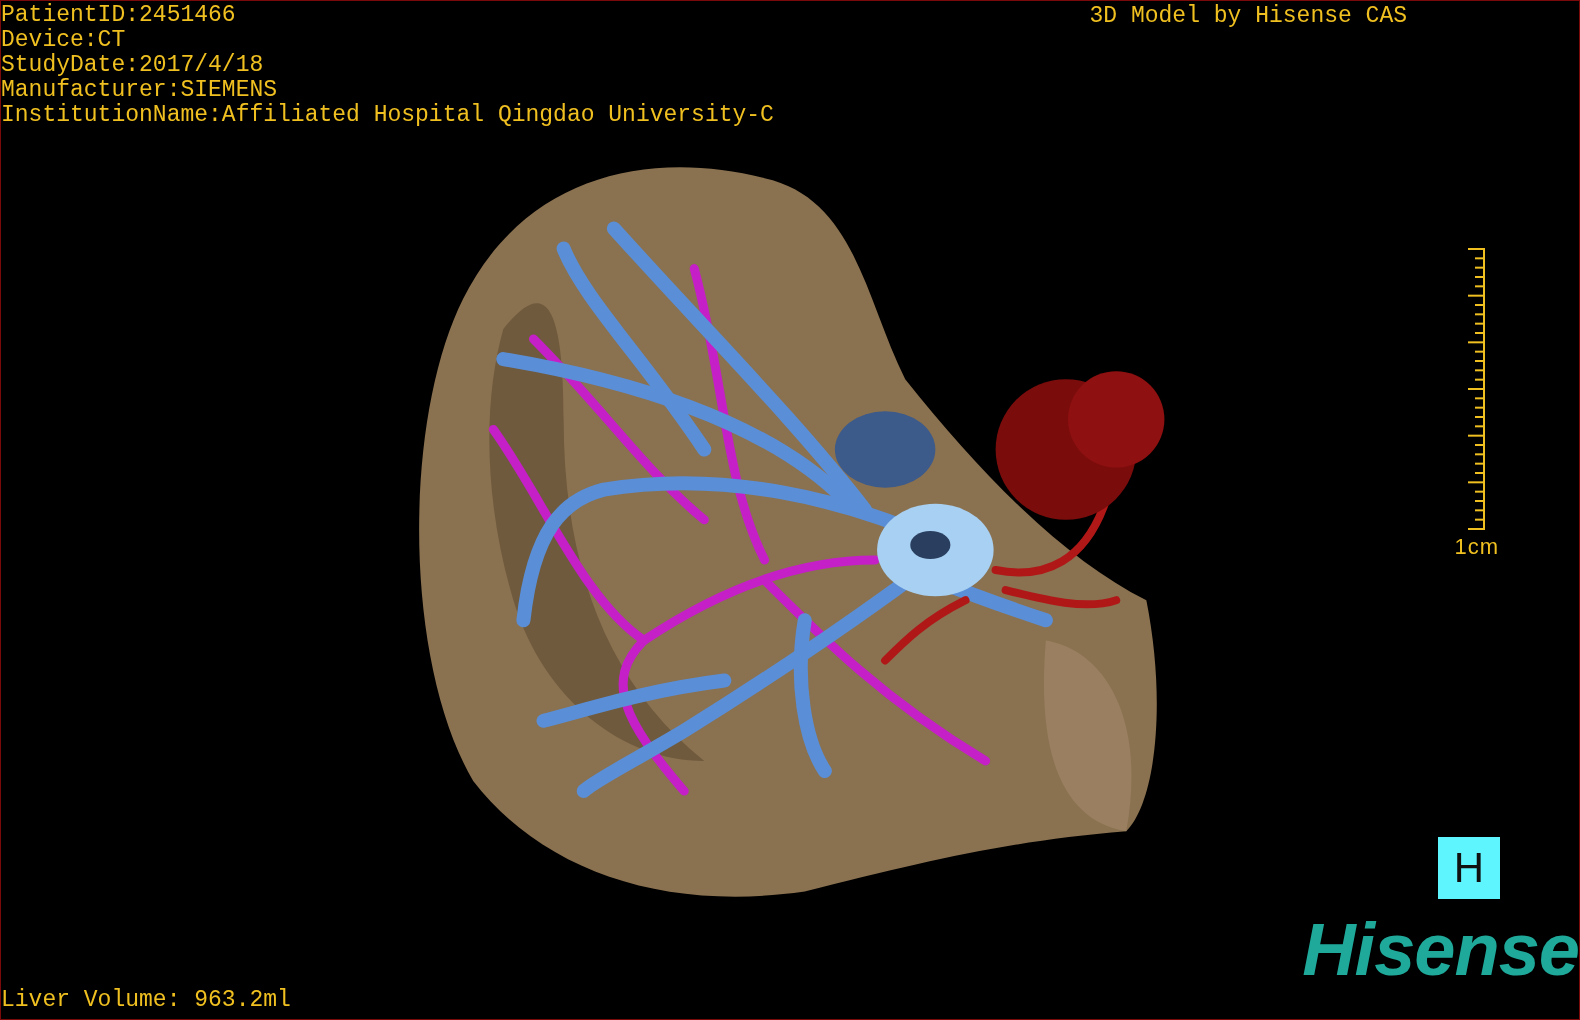 The width and height of the screenshot is (1580, 1020). What do you see at coordinates (1248, 15) in the screenshot?
I see `viewer-title: 3D Model by Hisense CAS` at bounding box center [1248, 15].